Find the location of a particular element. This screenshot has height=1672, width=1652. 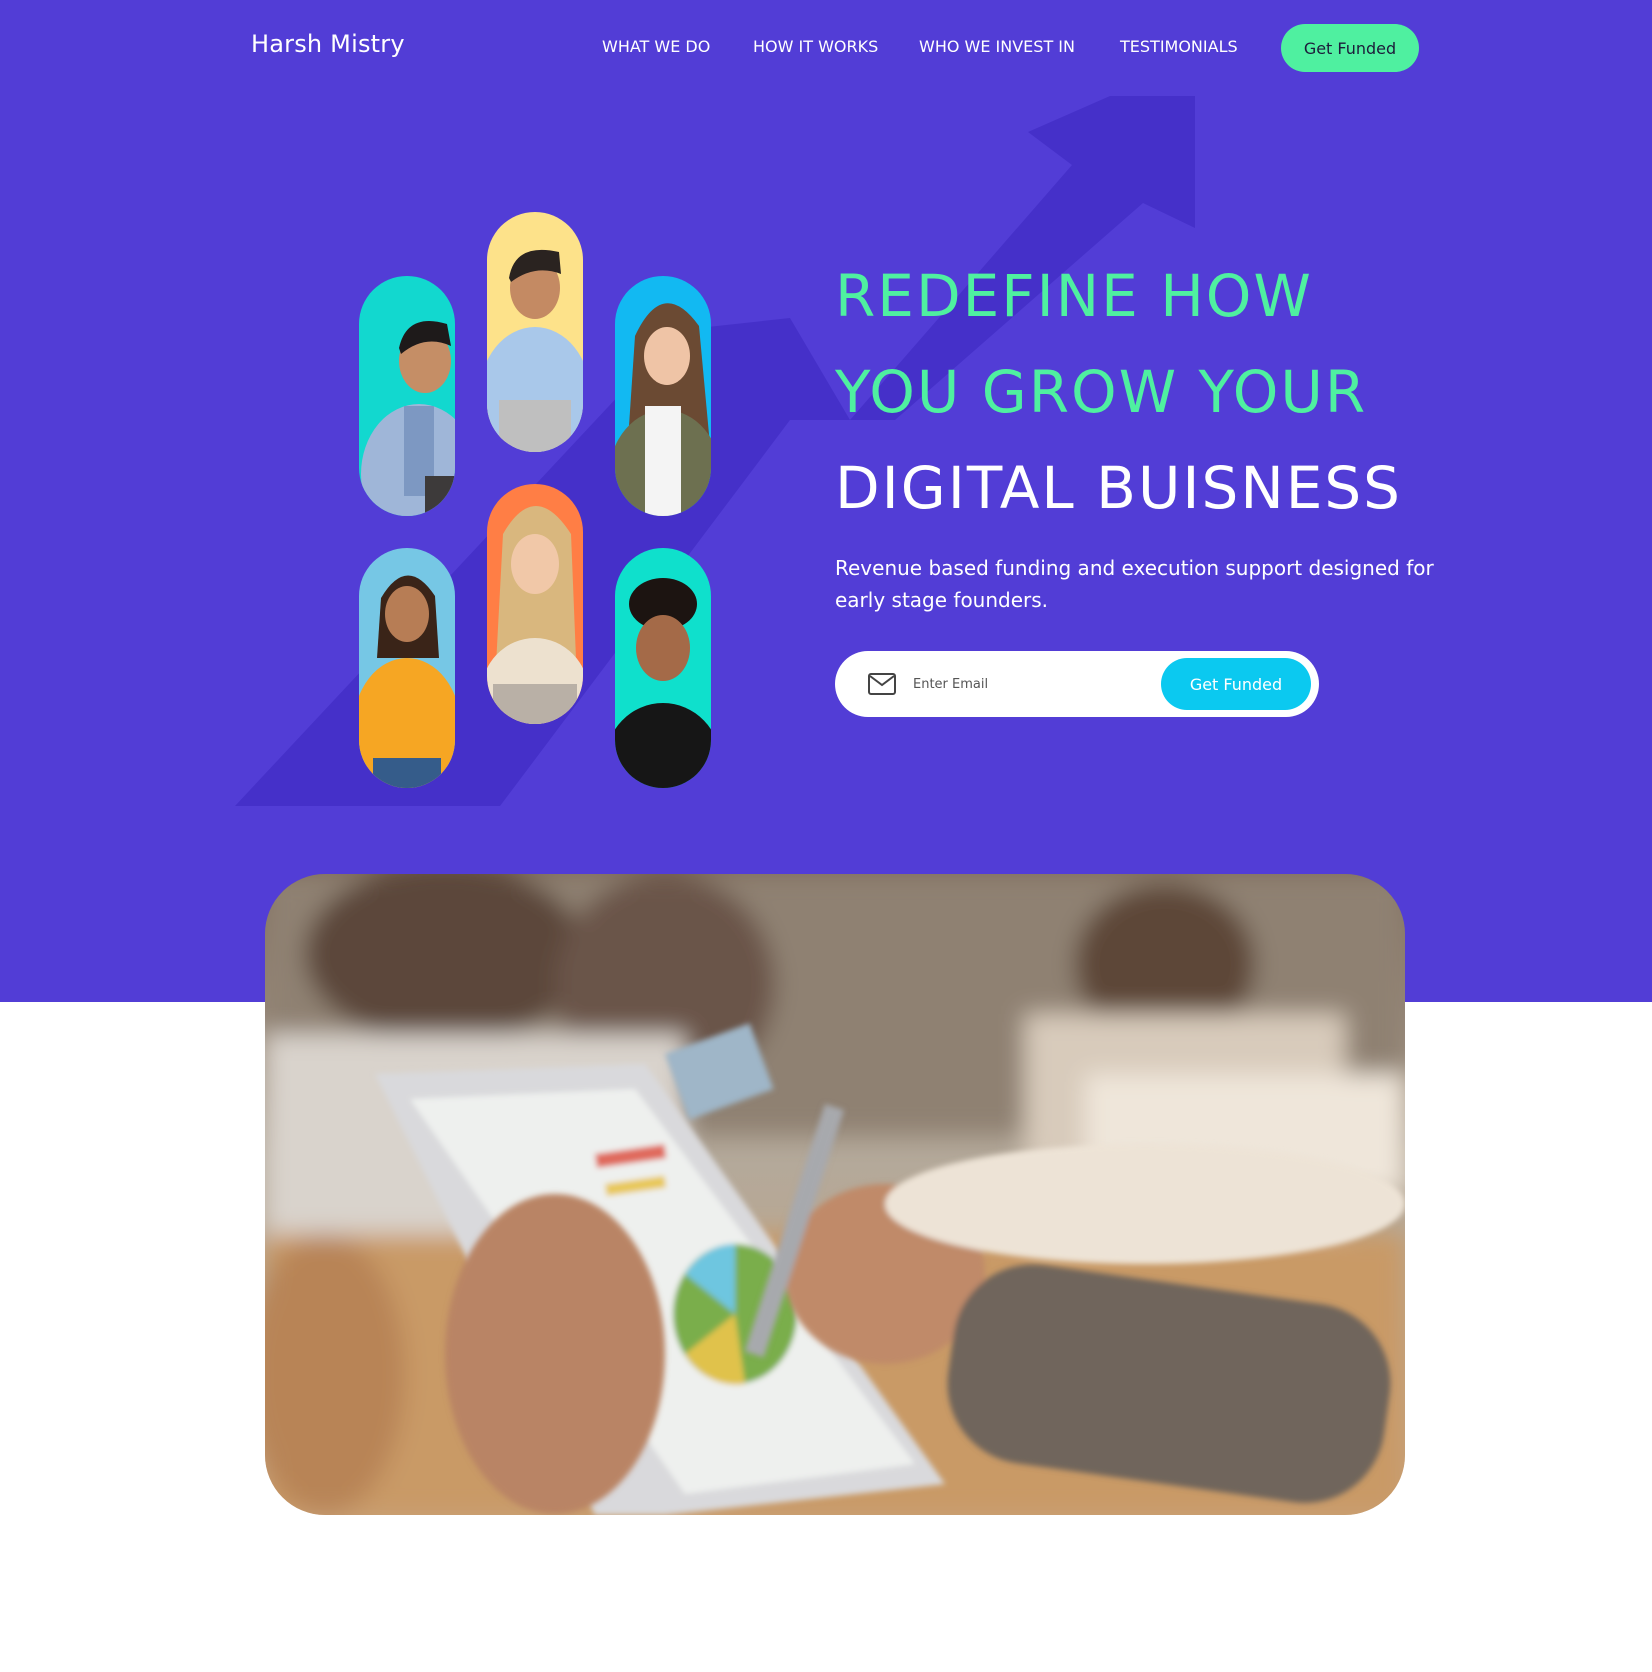

nav-who-we-invest-in: WHO WE INVEST IN is located at coordinates (997, 46).